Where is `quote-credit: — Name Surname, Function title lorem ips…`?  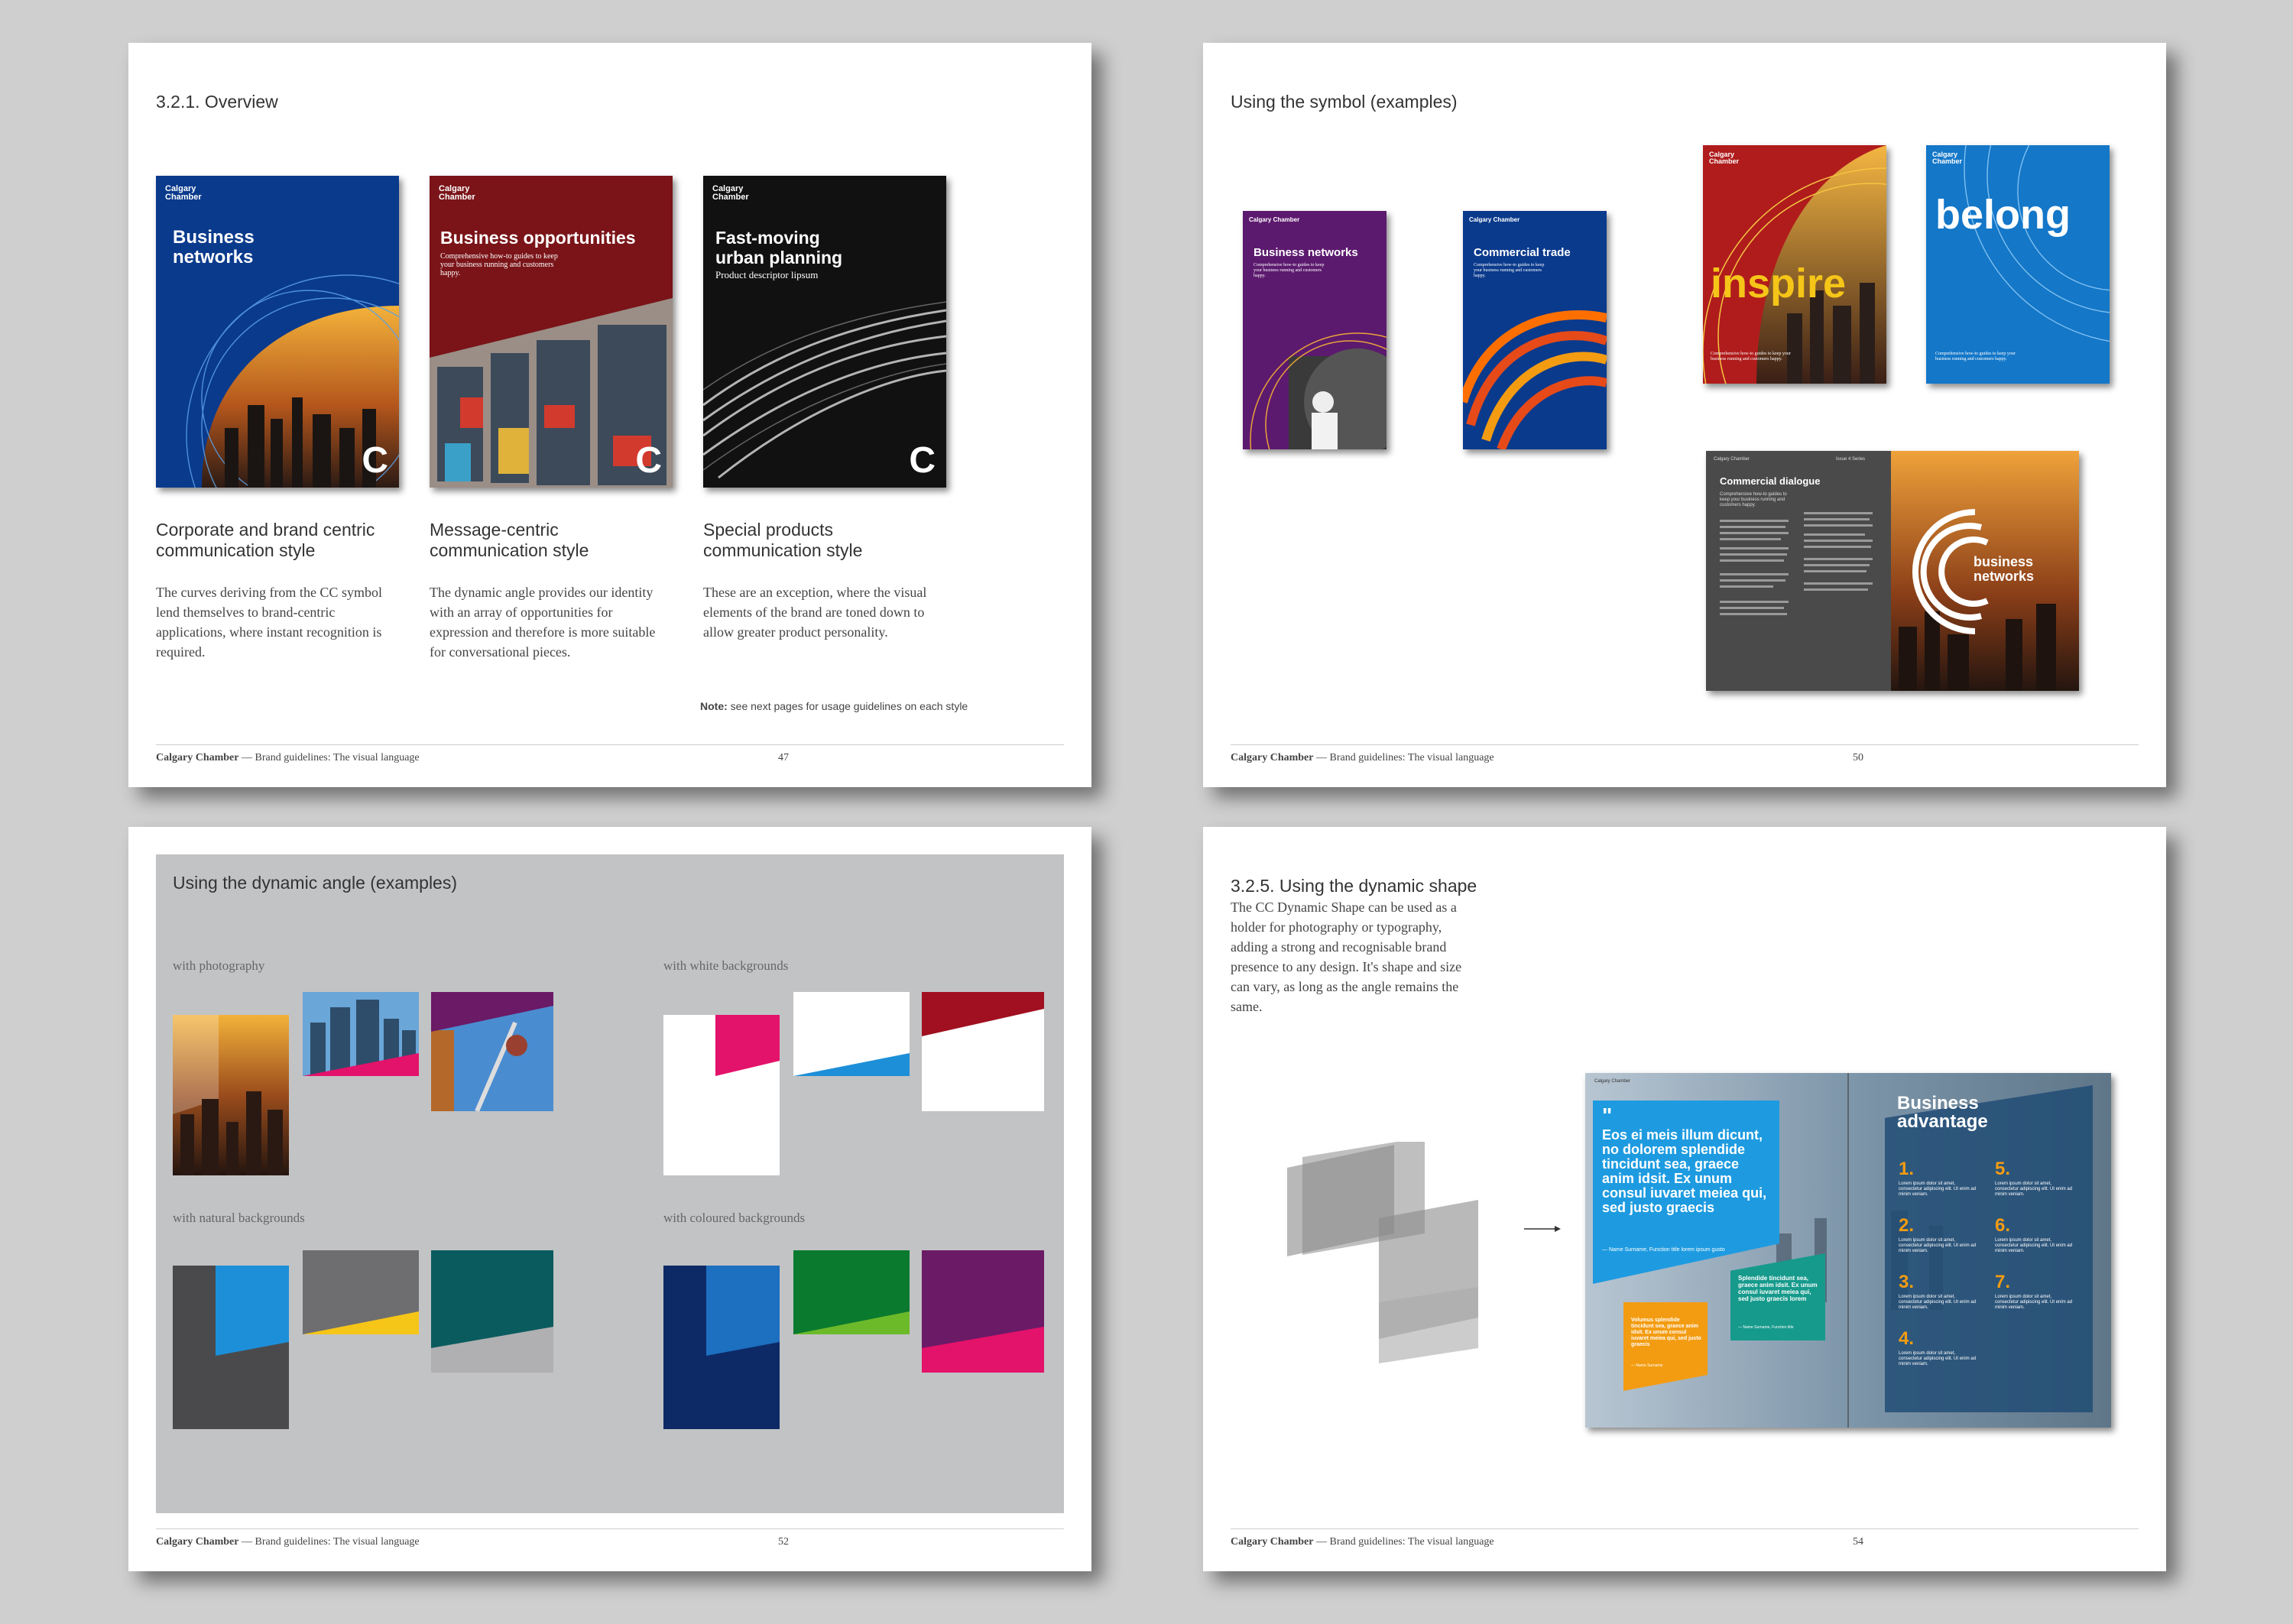
quote-credit: — Name Surname, Function title lorem ips… is located at coordinates (1663, 1250).